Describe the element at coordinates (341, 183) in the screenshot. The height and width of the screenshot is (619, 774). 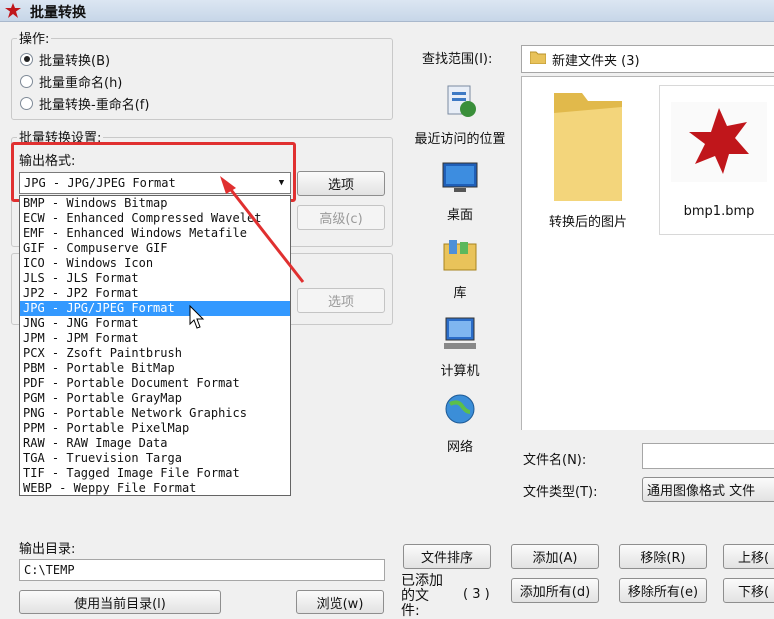
I see `options-button: 选项` at that location.